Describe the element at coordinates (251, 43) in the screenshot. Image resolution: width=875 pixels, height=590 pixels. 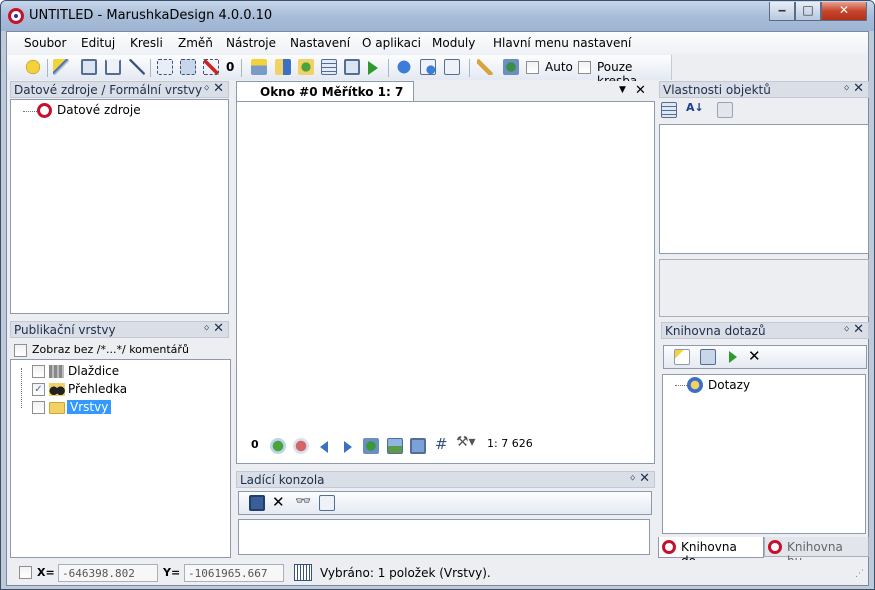
I see `menu-nastroje: Nástroje` at that location.